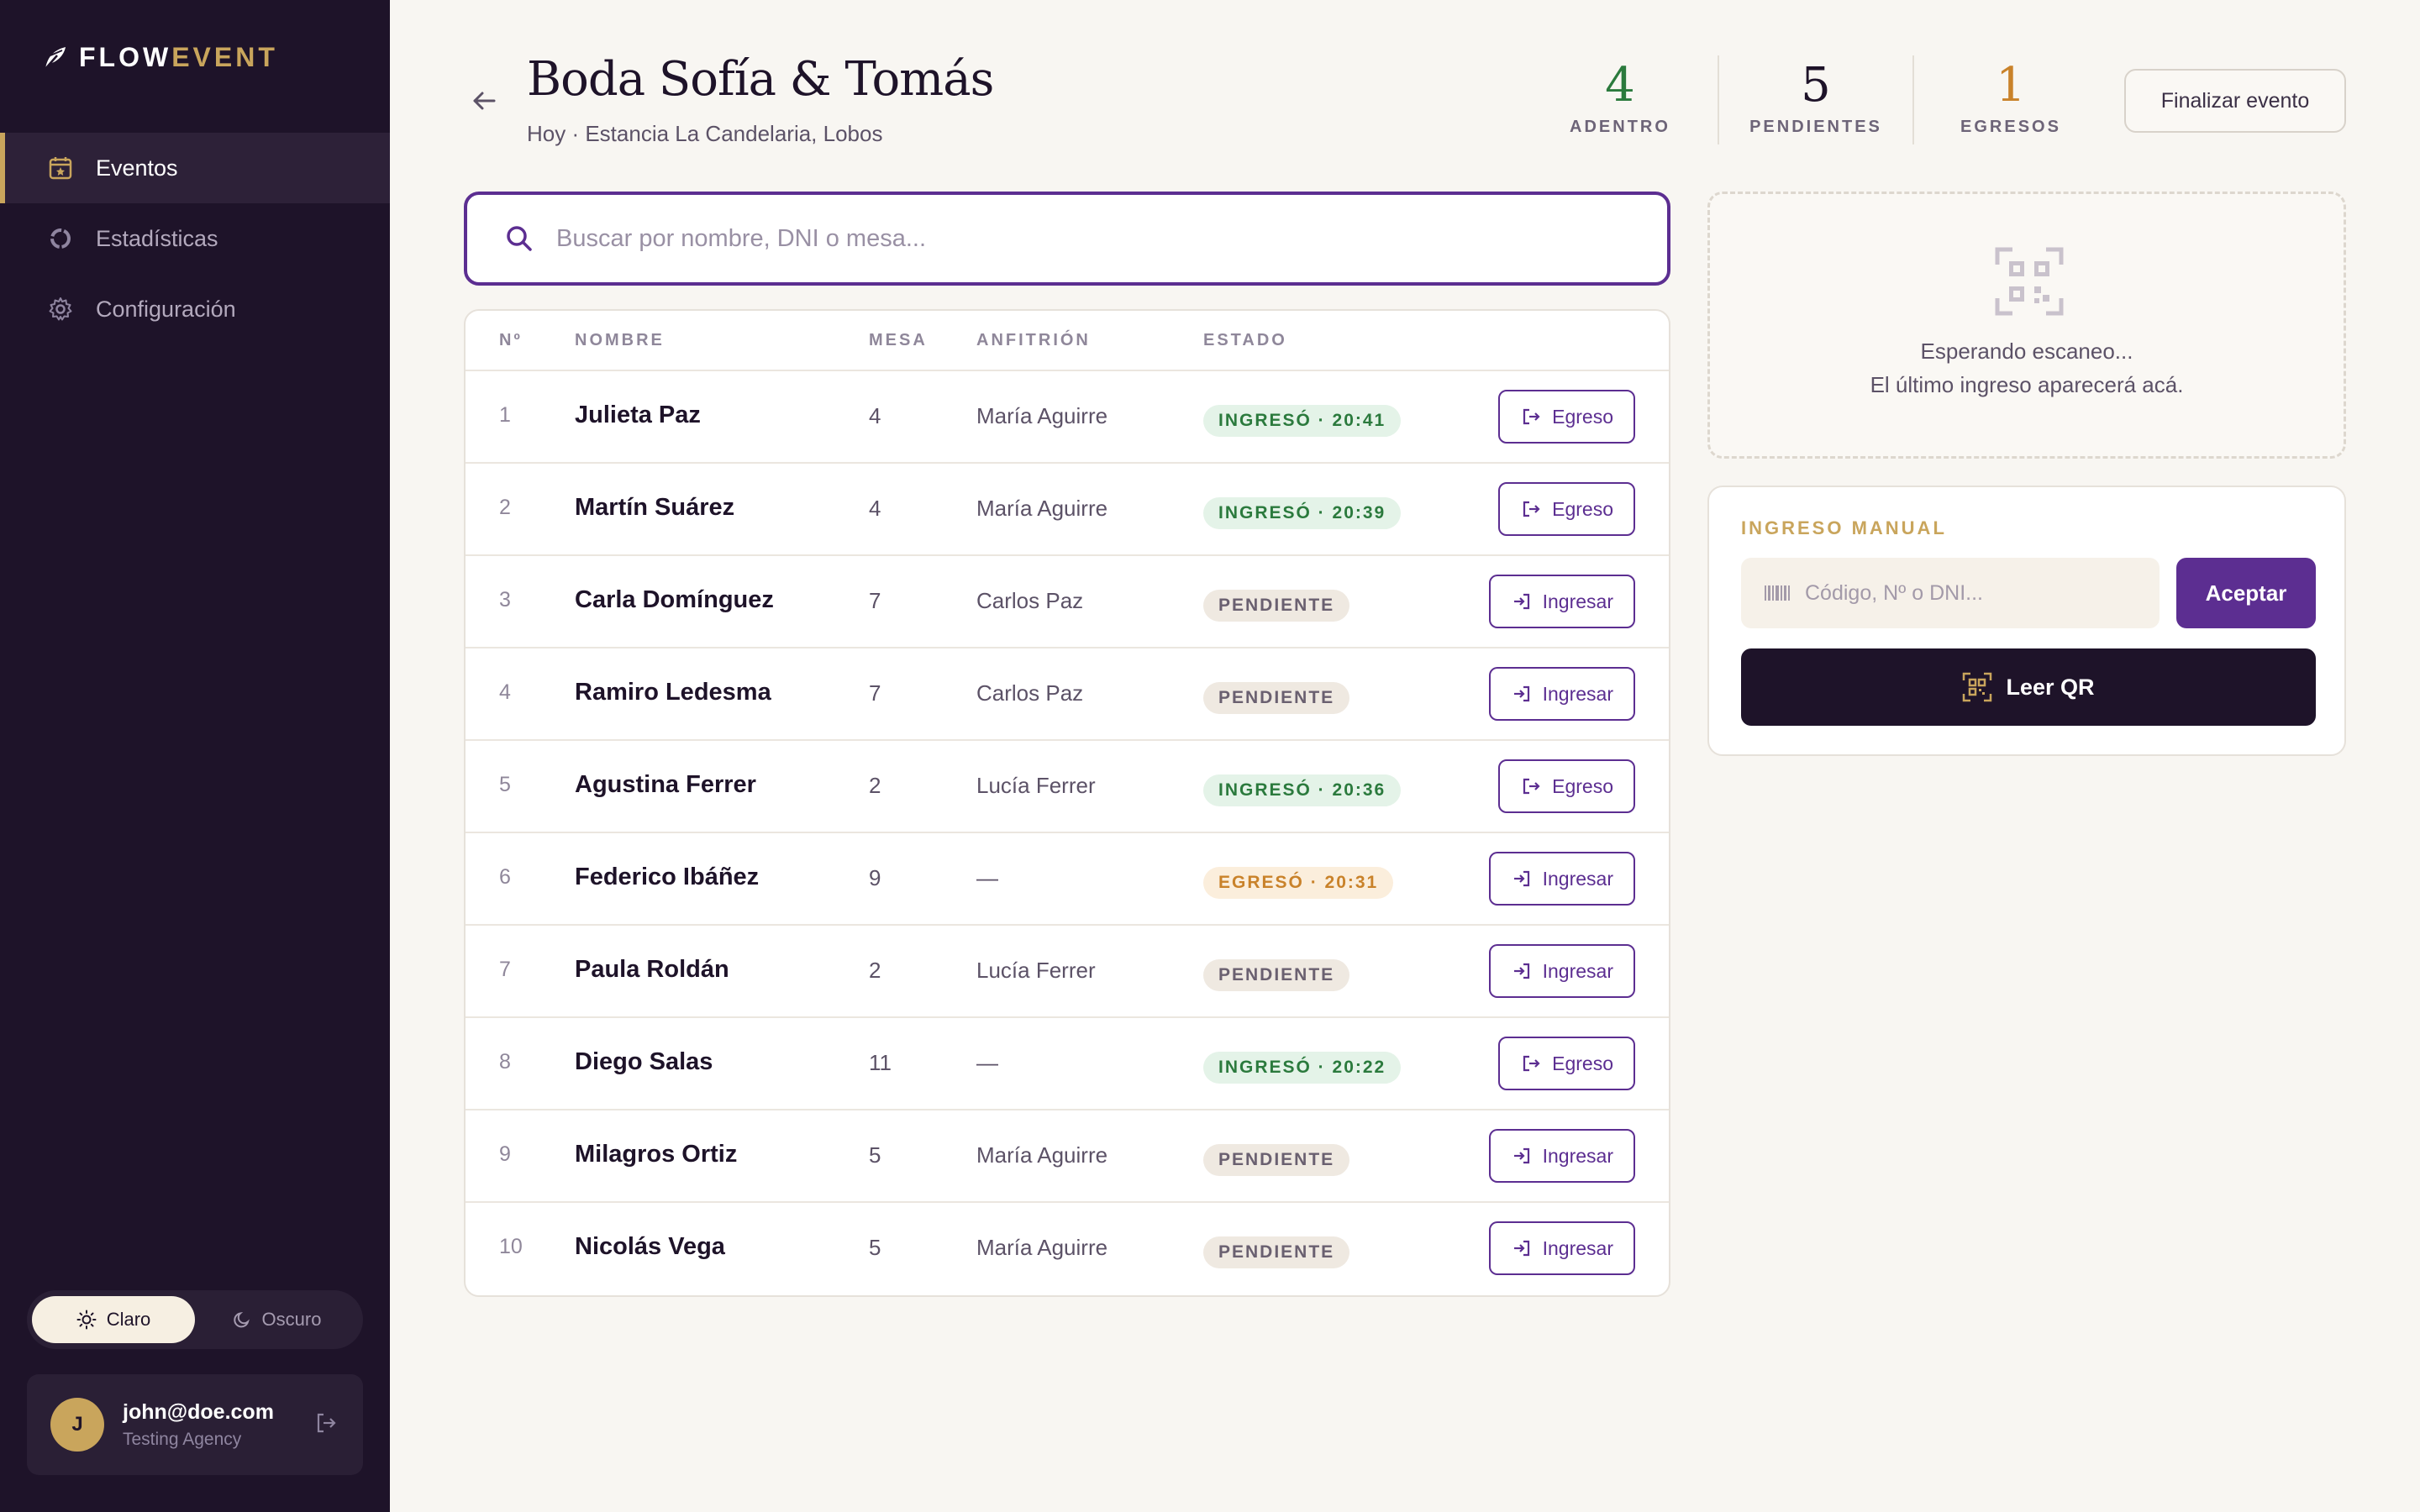  I want to click on sidebar-item-configuracion: Configuración, so click(195, 309).